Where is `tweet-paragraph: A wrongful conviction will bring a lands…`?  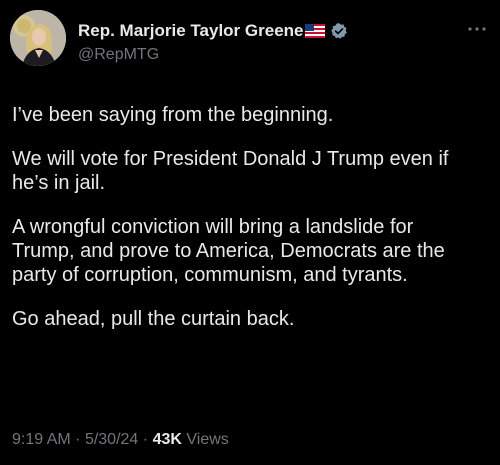 tweet-paragraph: A wrongful conviction will bring a lands… is located at coordinates (228, 251).